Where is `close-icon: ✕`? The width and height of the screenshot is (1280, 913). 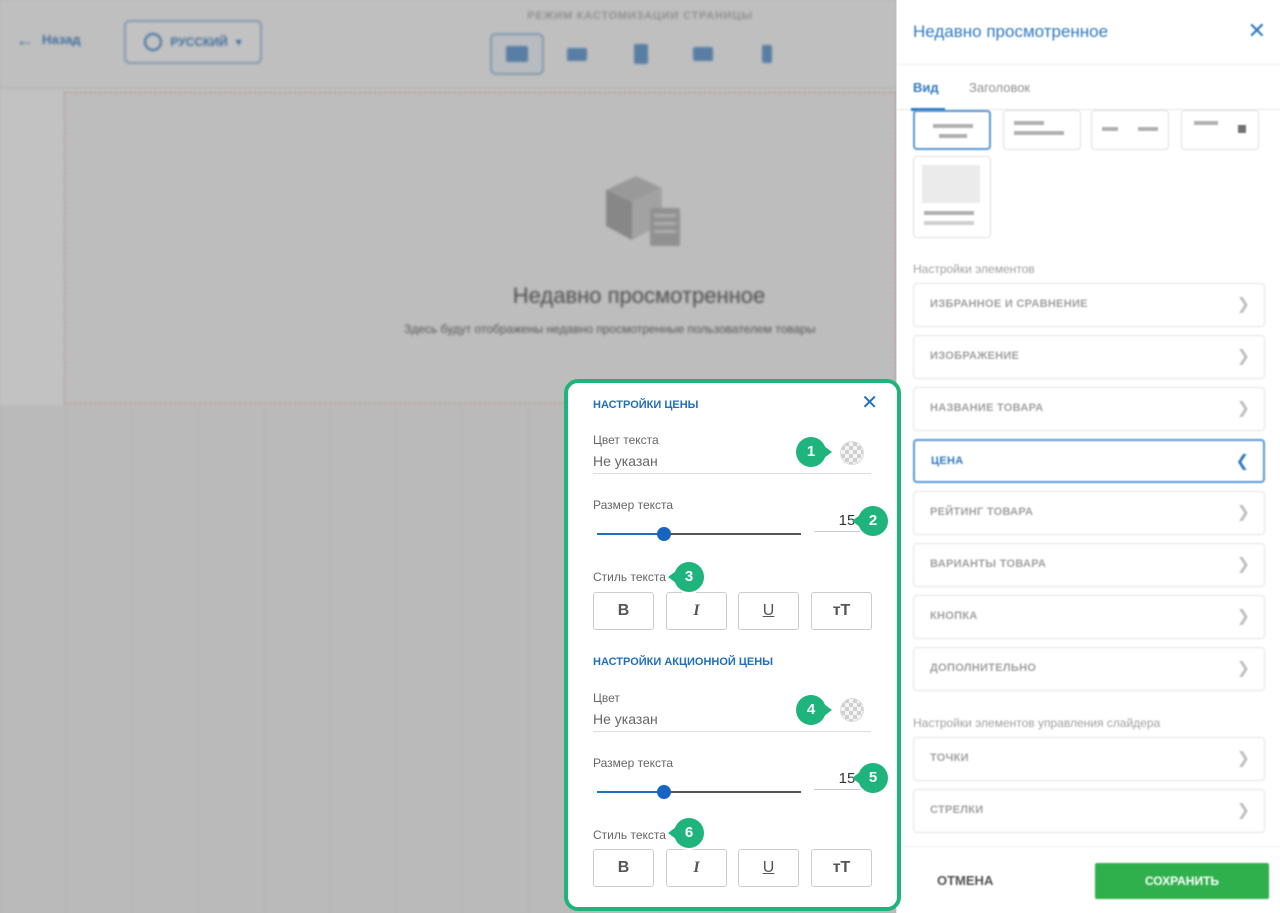 close-icon: ✕ is located at coordinates (869, 403).